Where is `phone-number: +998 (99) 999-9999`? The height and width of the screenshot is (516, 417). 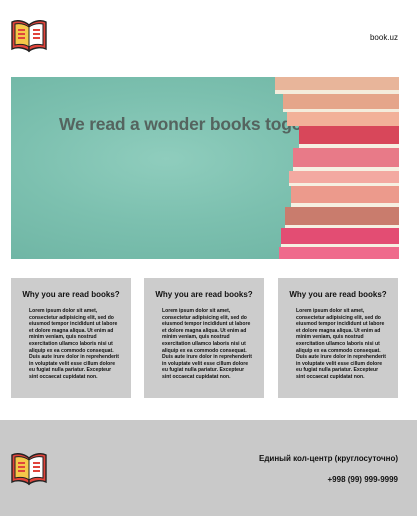 phone-number: +998 (99) 999-9999 is located at coordinates (363, 479).